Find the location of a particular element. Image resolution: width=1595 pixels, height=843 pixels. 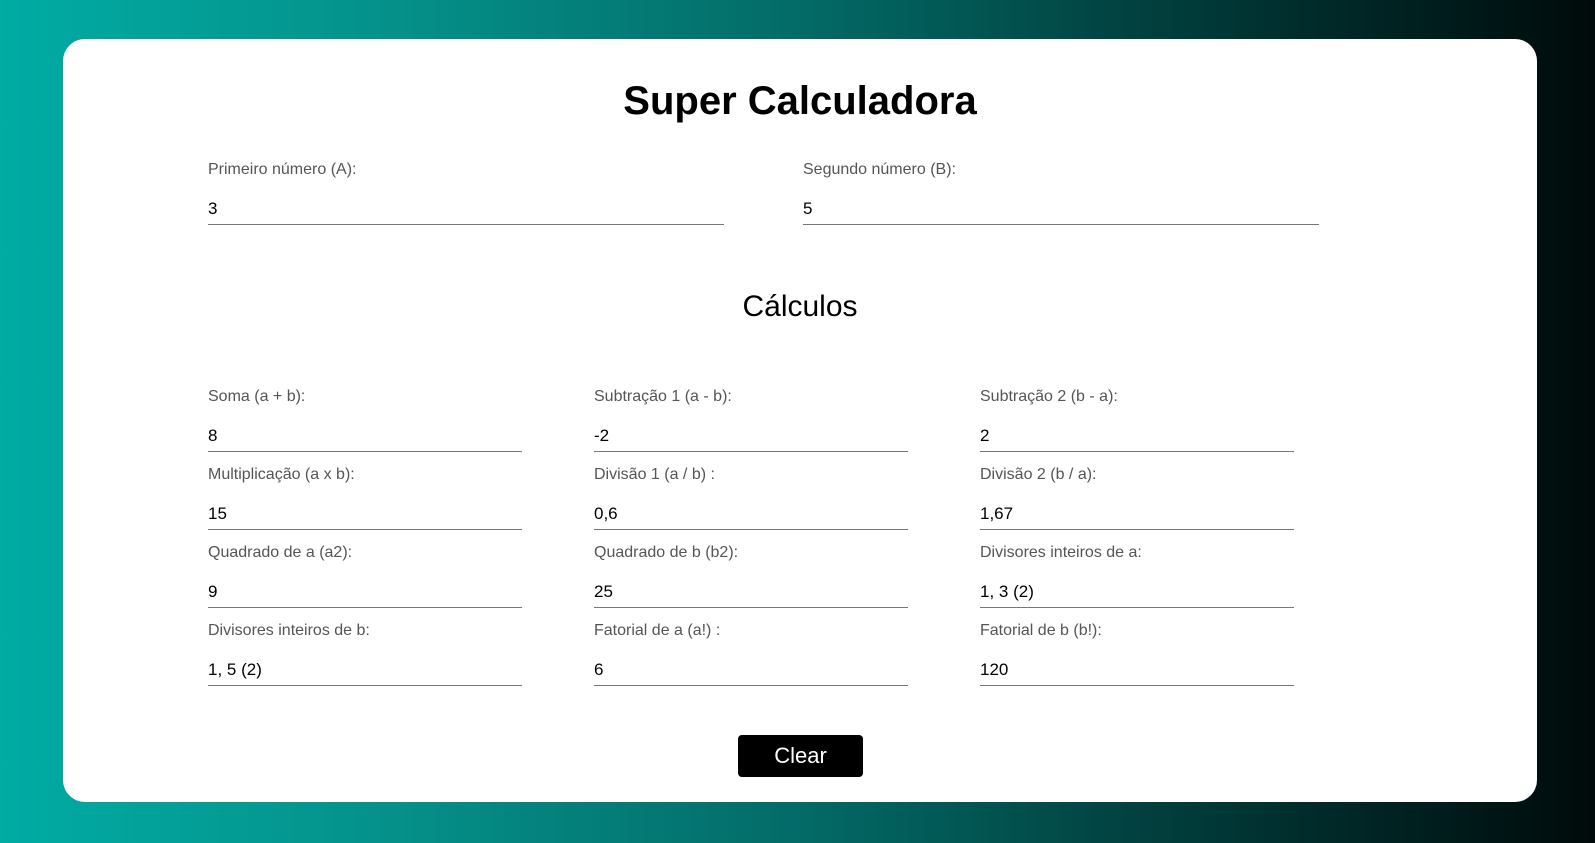

factorial-a-field: Fatorial de a (a!) : 6 is located at coordinates (751, 653).